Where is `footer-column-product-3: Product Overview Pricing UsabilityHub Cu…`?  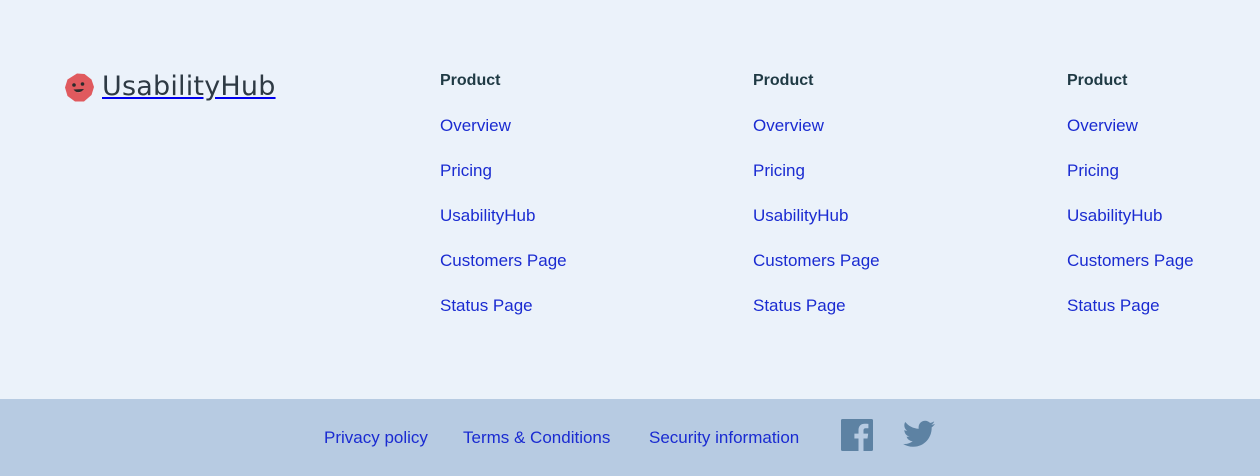 footer-column-product-3: Product Overview Pricing UsabilityHub Cu… is located at coordinates (1163, 205).